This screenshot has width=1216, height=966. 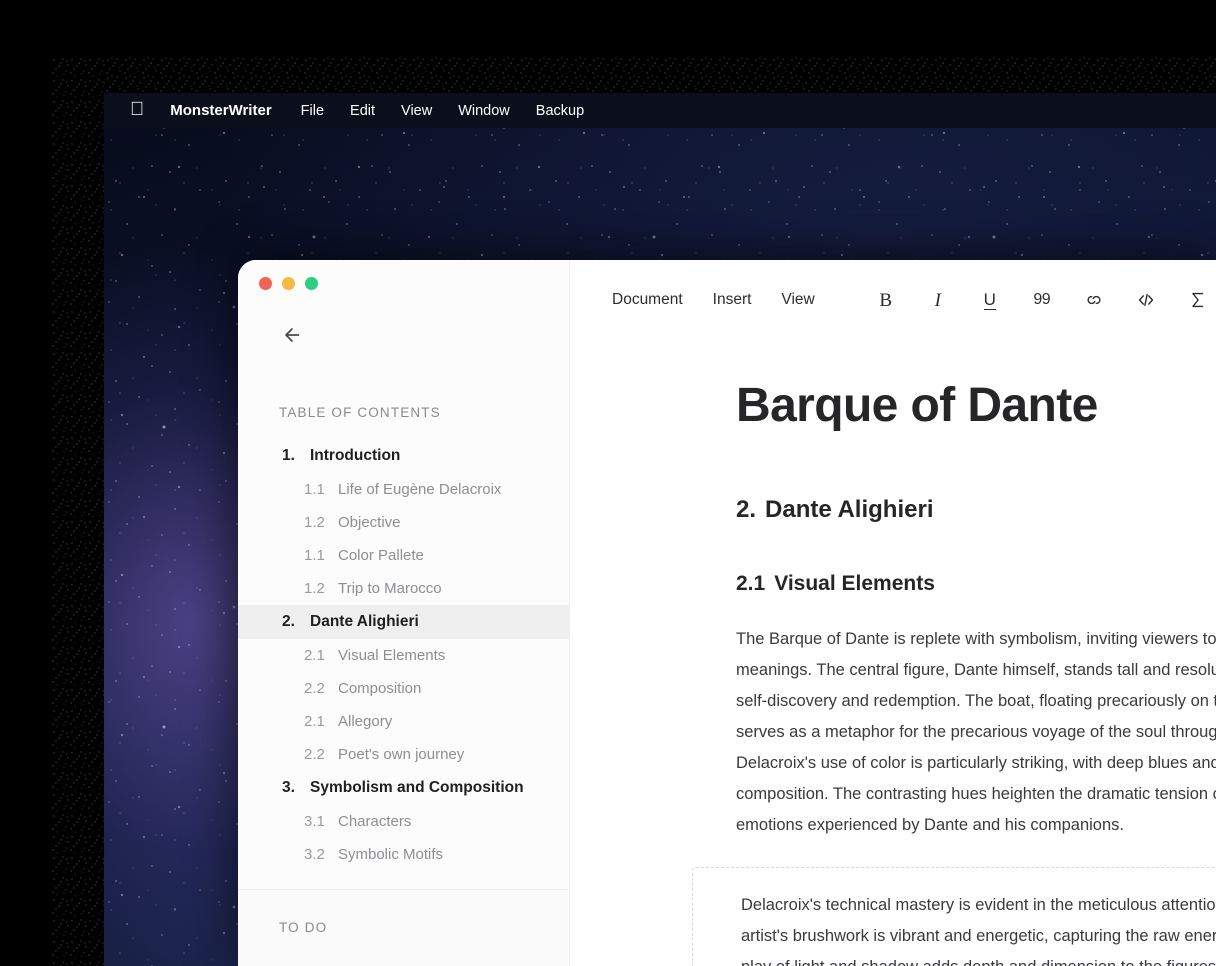 I want to click on document-title: Barque of Dante, so click(x=917, y=405).